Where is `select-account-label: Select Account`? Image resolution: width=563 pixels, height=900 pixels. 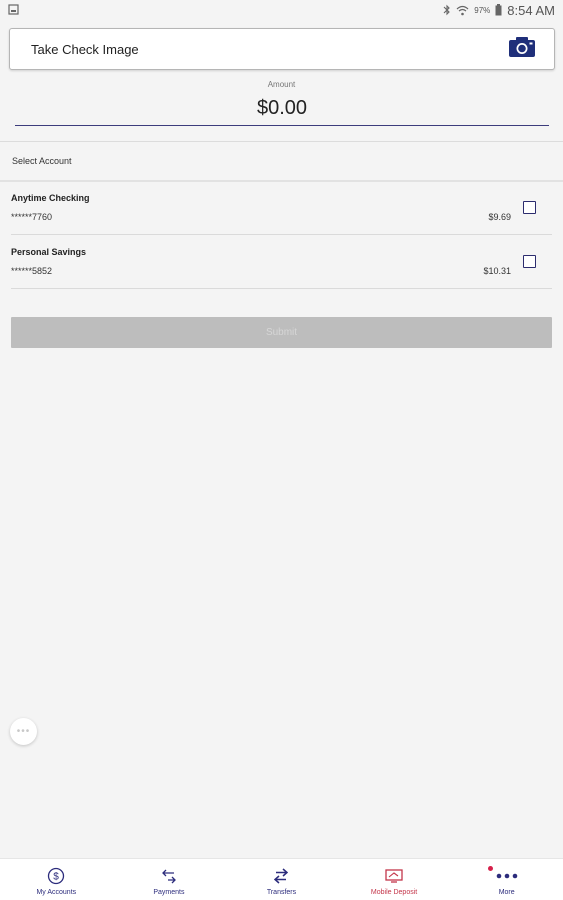
select-account-label: Select Account is located at coordinates (42, 161).